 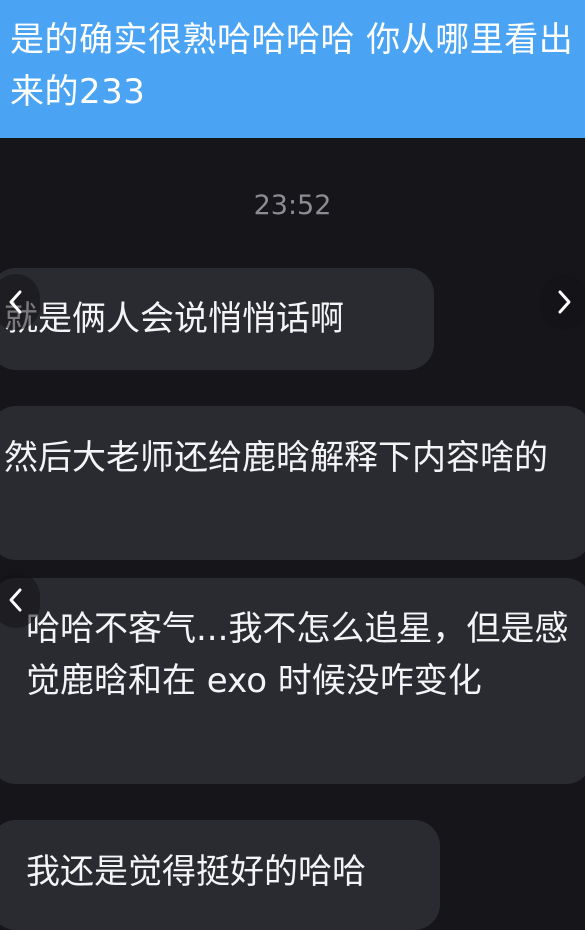 I want to click on message-timestamp: 23:52, so click(x=292, y=205).